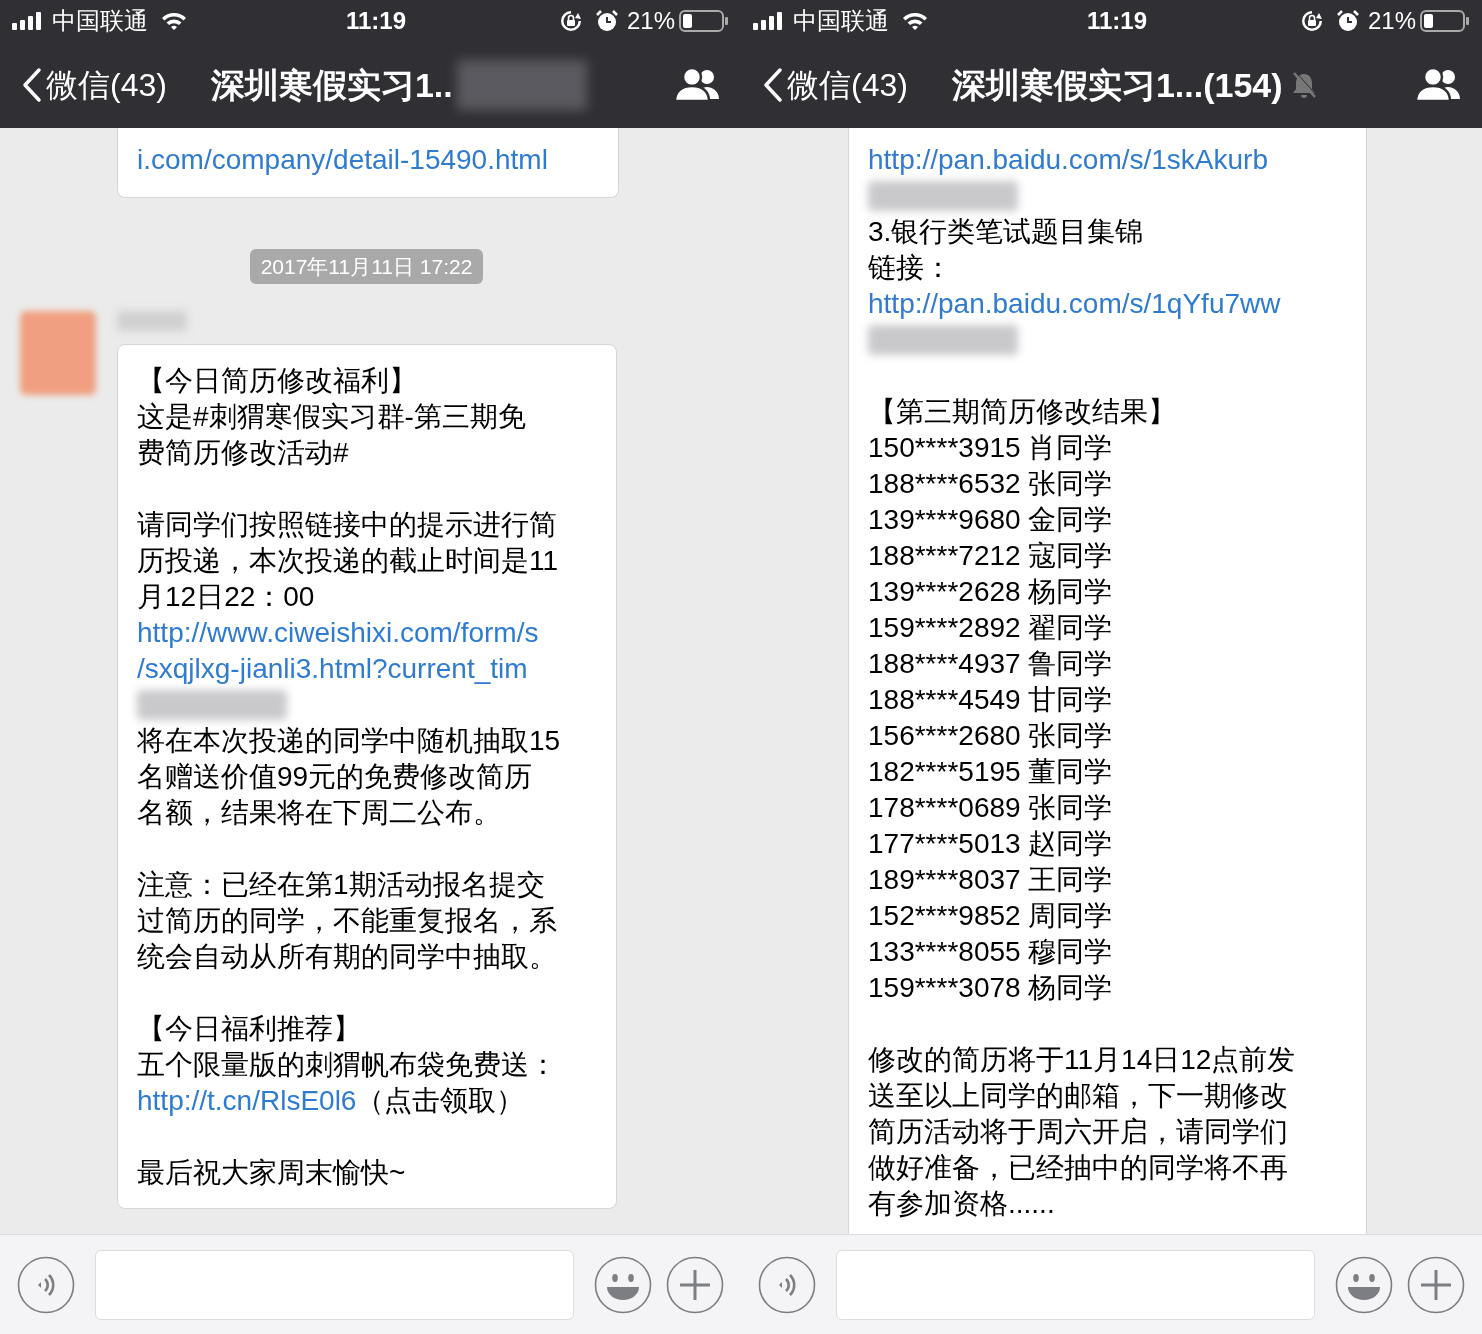 This screenshot has width=1482, height=1334. What do you see at coordinates (152, 321) in the screenshot?
I see `blurred-redaction` at bounding box center [152, 321].